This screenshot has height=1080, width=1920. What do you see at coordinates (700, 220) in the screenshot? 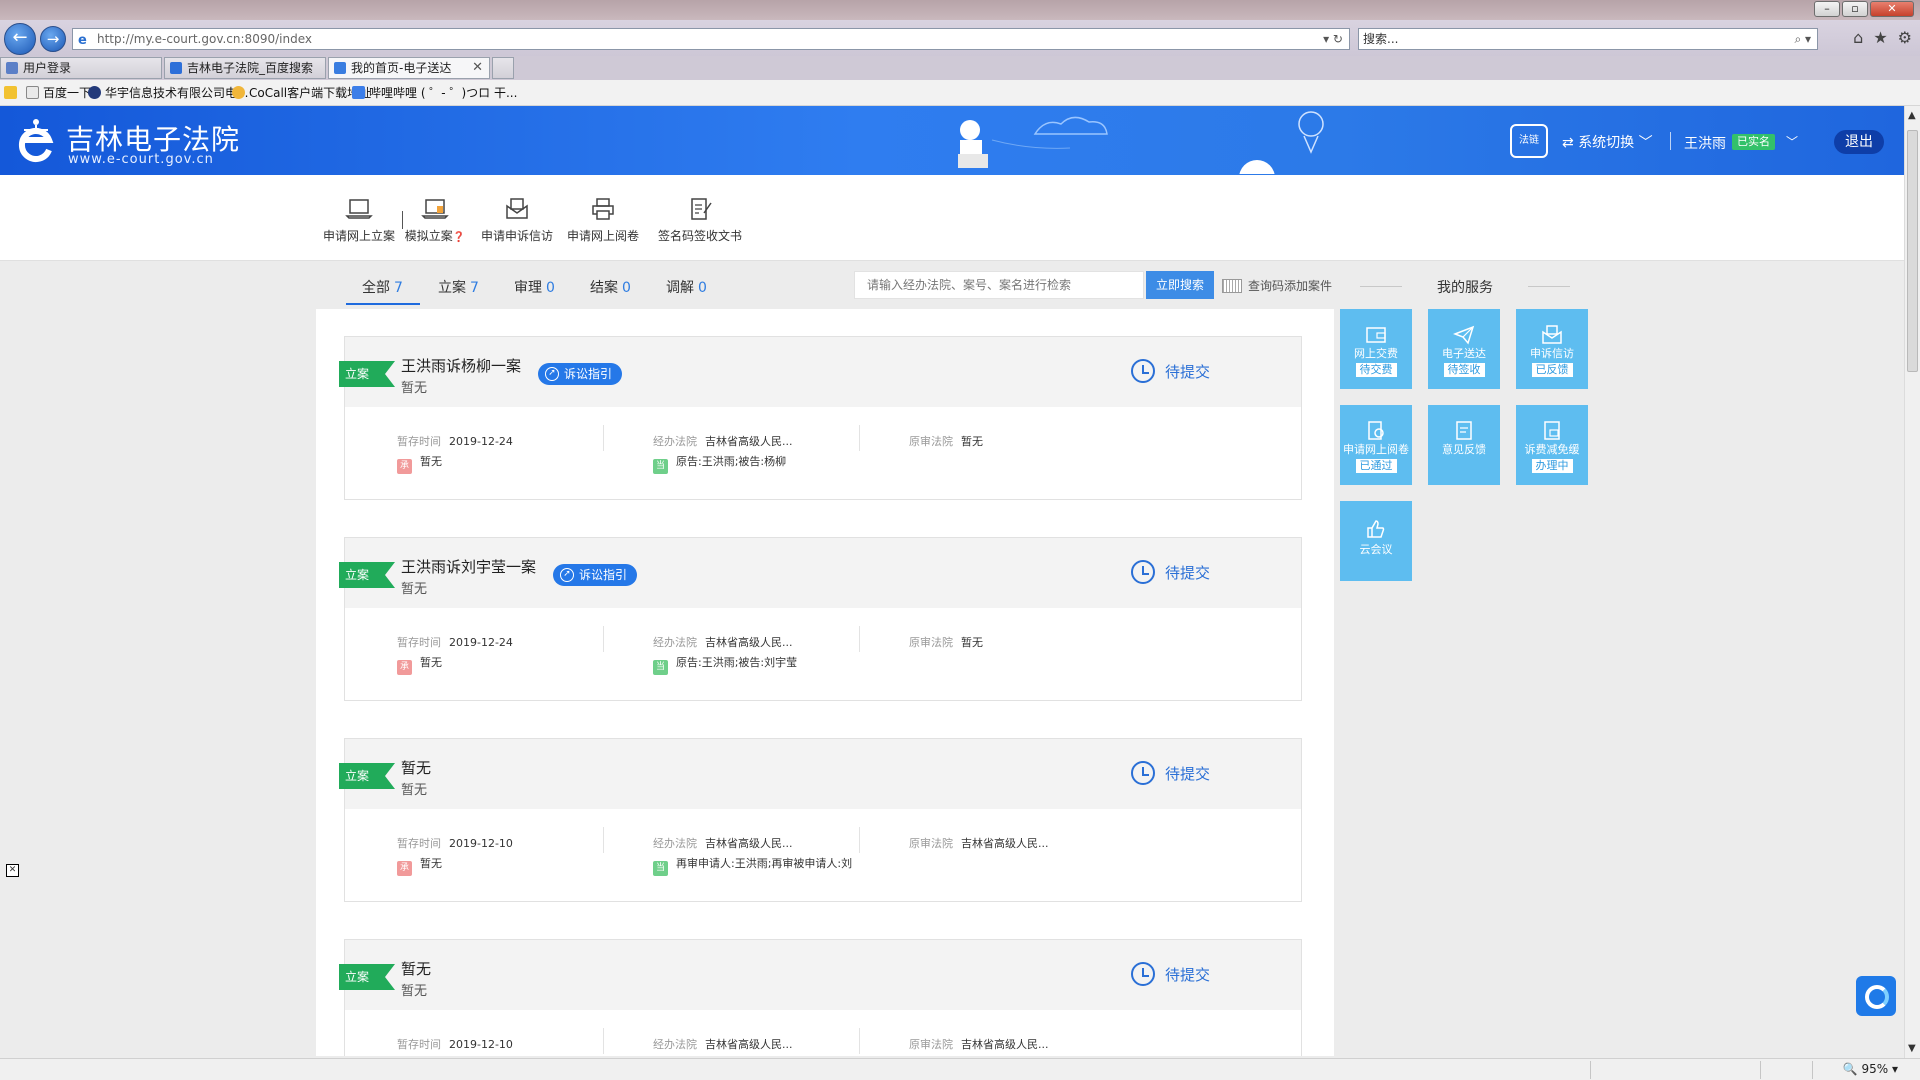
I see `sign-code-receive-button: 签名码签收文书` at bounding box center [700, 220].